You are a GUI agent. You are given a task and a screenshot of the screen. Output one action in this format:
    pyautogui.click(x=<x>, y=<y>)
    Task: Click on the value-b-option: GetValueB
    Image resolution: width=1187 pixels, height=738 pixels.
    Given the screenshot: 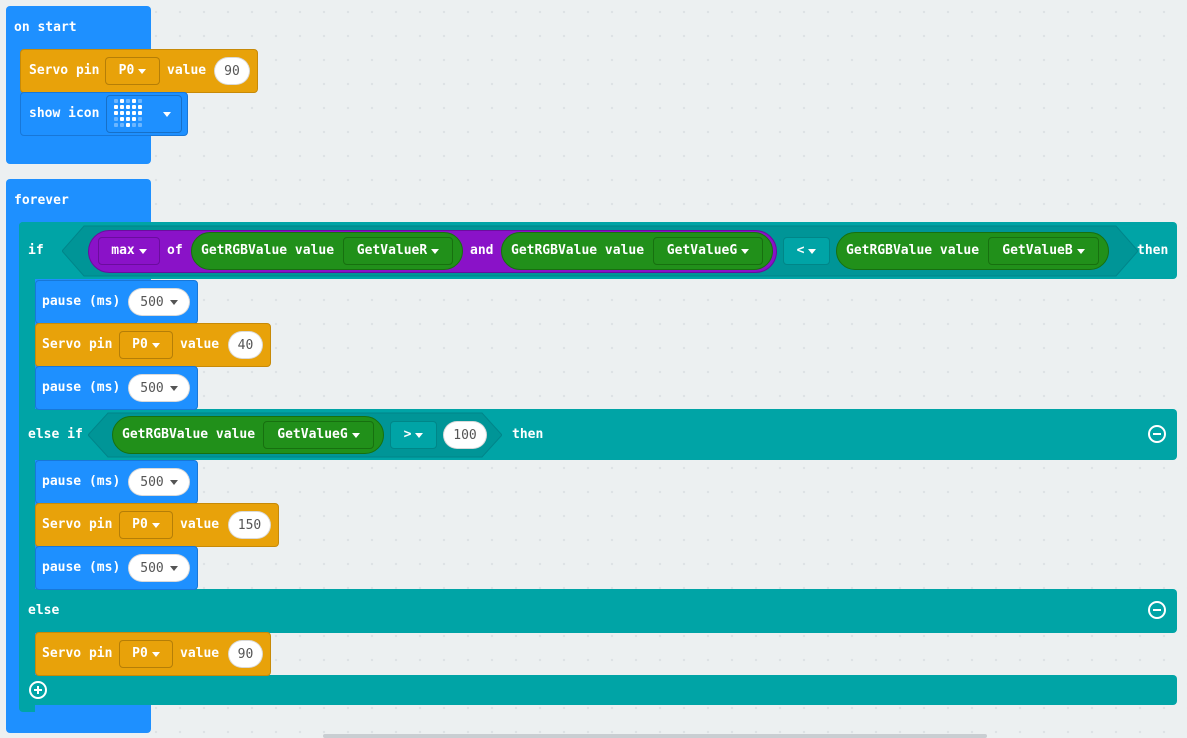 What is the action you would take?
    pyautogui.click(x=1037, y=250)
    